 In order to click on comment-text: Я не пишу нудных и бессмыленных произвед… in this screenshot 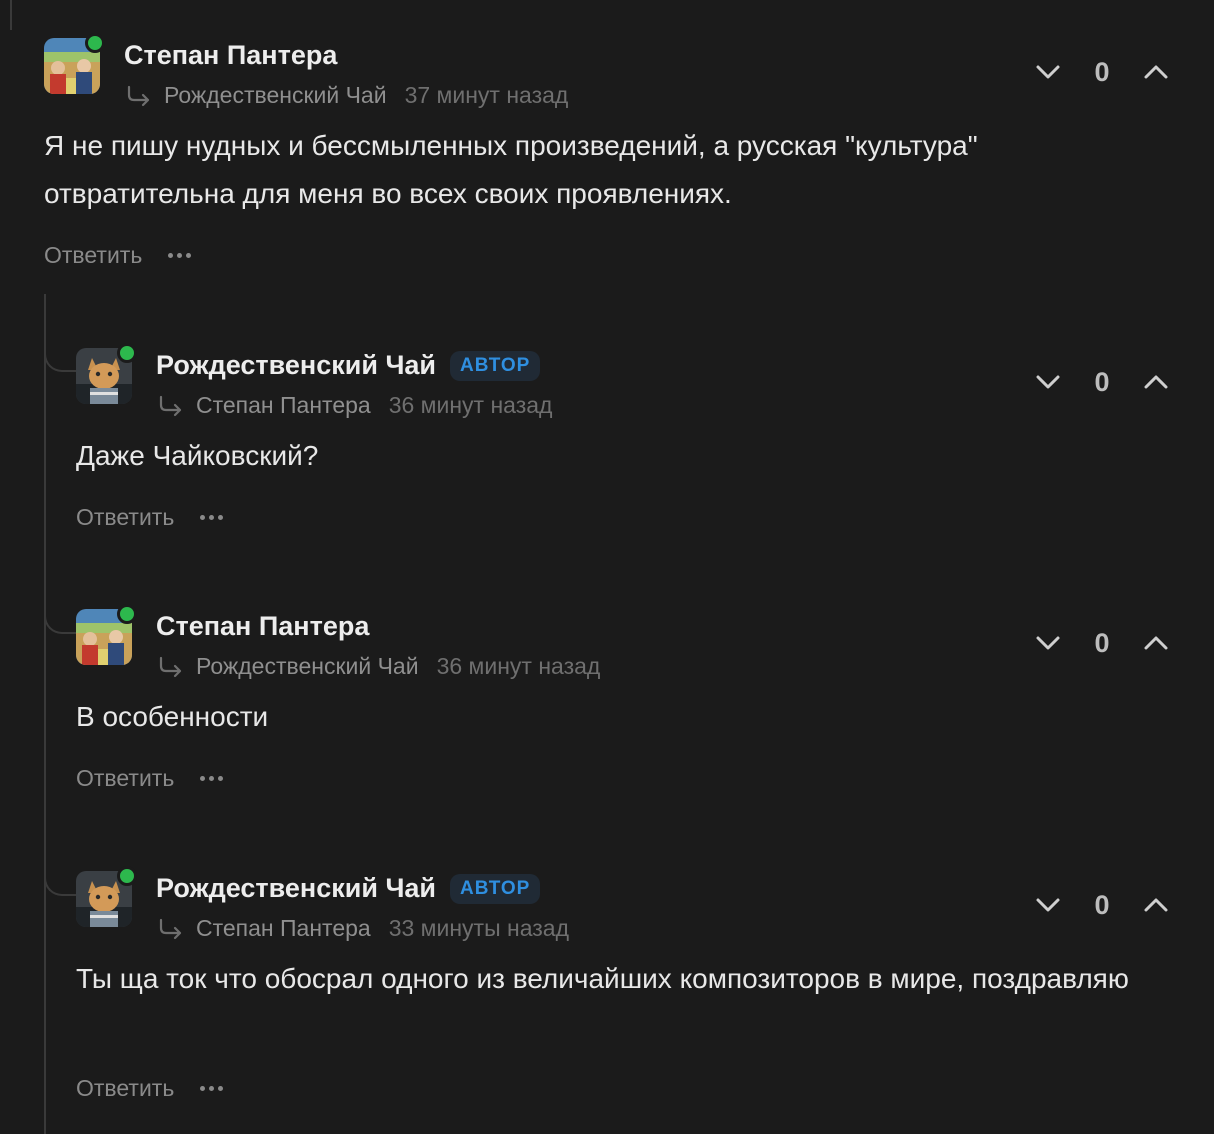, I will do `click(511, 169)`.